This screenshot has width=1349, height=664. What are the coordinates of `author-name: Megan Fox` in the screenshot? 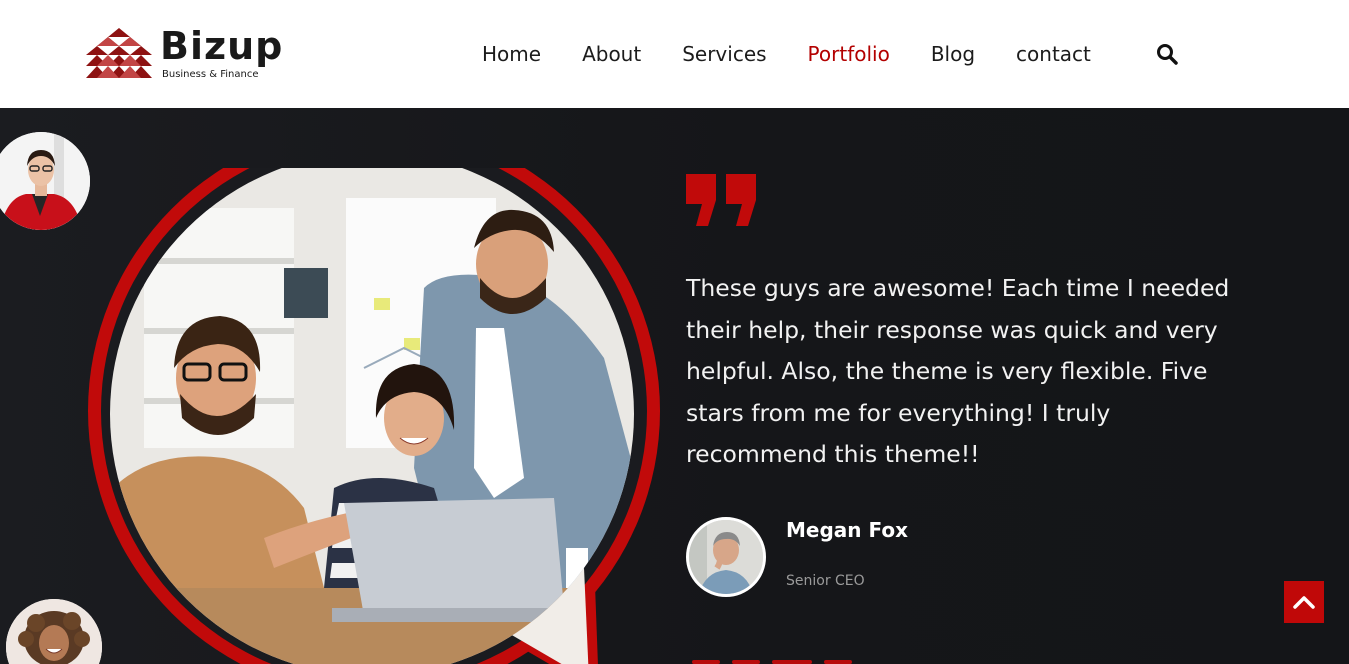 It's located at (847, 530).